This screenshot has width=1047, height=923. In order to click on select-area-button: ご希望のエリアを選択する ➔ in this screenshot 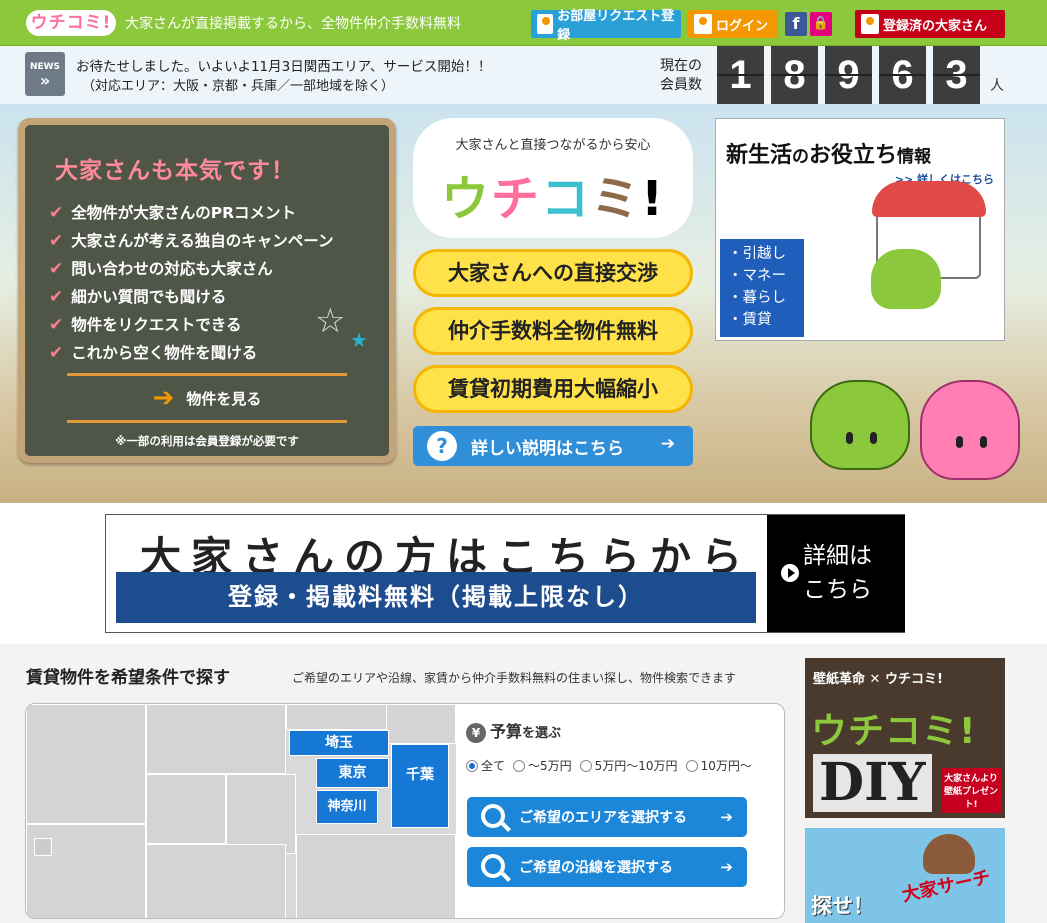, I will do `click(607, 817)`.